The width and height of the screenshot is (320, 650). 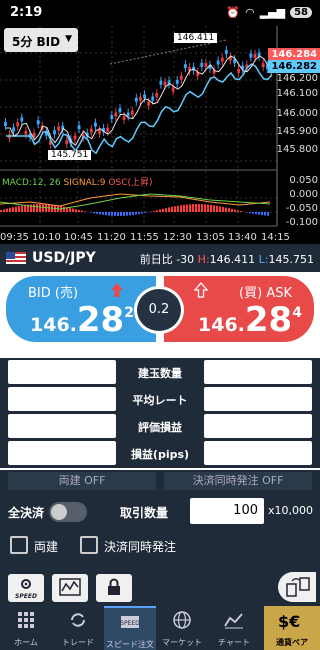 What do you see at coordinates (160, 13) in the screenshot?
I see `status-bar: 2:19 ⏰ ◠ ▂▄▆ 58` at bounding box center [160, 13].